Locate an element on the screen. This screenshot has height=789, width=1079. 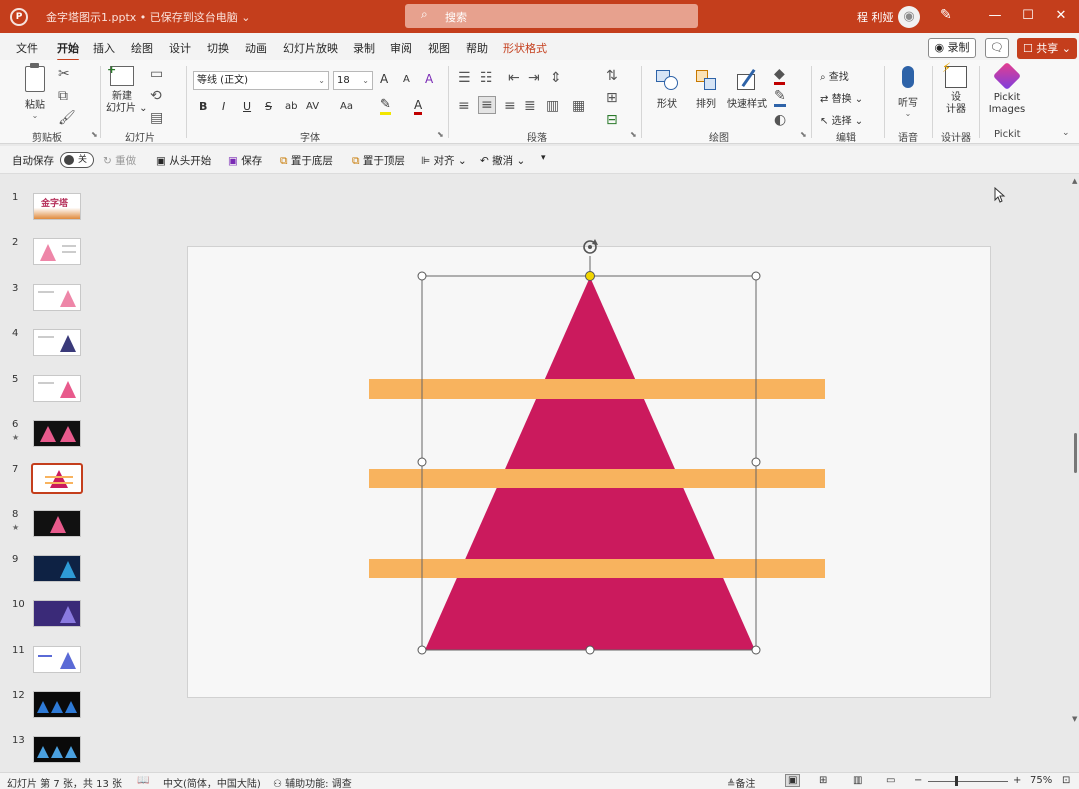
zoom-level: 75% is located at coordinates (1041, 780).